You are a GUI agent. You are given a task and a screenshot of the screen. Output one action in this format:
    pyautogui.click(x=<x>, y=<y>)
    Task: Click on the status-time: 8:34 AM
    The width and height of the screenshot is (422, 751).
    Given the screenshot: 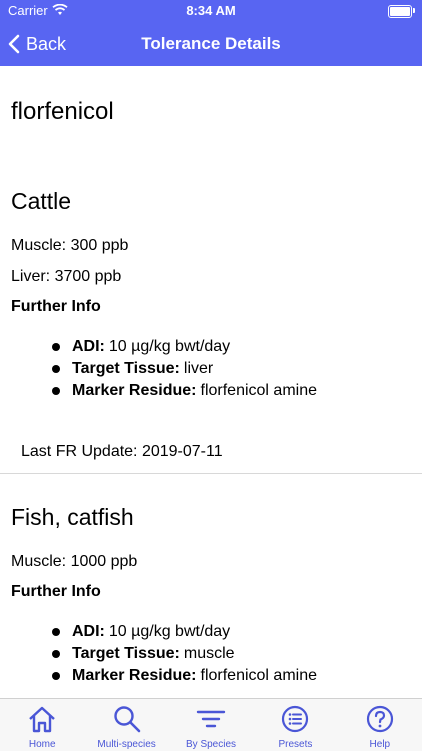 What is the action you would take?
    pyautogui.click(x=211, y=10)
    